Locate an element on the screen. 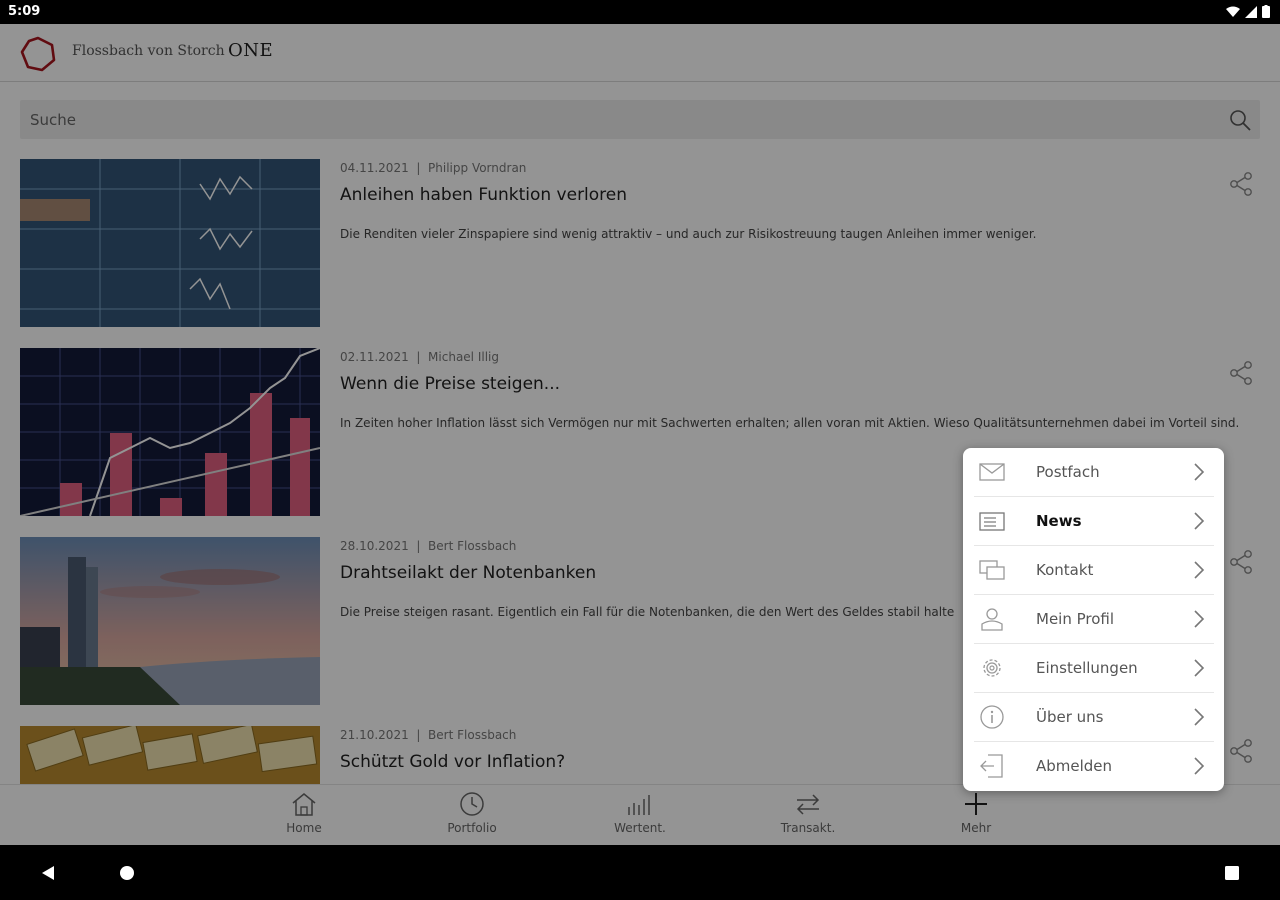  status-icons is located at coordinates (1248, 11).